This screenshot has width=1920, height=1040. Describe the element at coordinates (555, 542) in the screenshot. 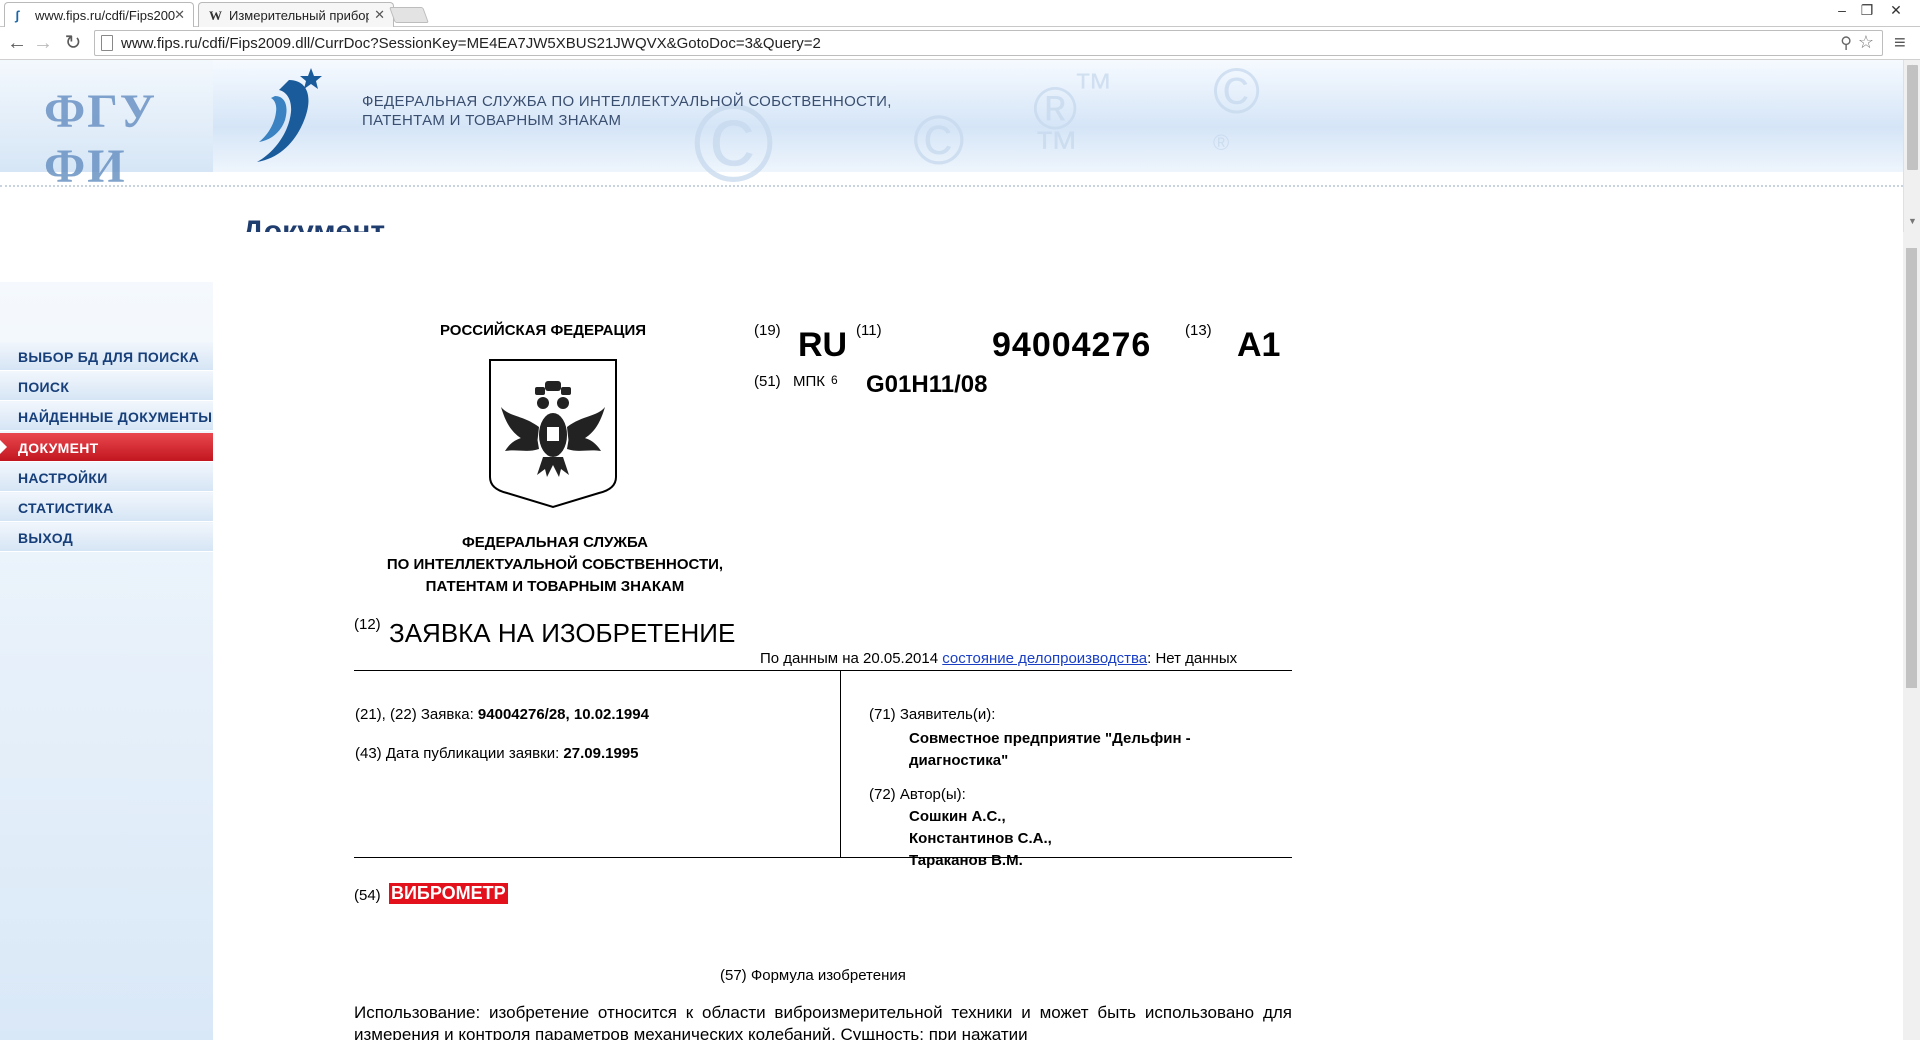

I see `agency-line: ФЕДЕРАЛЬНАЯ СЛУЖБА` at that location.